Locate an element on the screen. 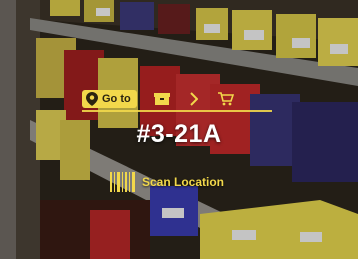  scan-location-button: Scan Location is located at coordinates (167, 182).